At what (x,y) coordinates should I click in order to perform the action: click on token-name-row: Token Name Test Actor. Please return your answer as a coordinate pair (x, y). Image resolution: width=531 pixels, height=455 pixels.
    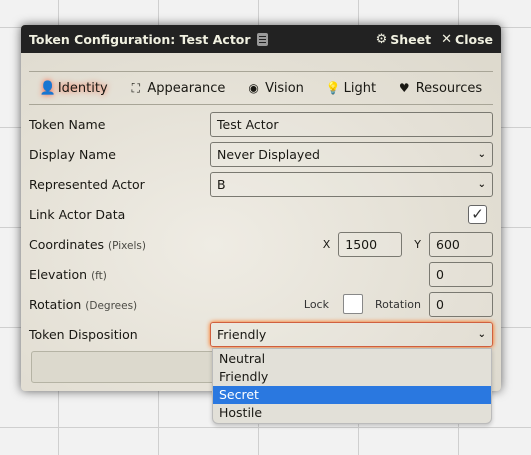
    Looking at the image, I should click on (261, 124).